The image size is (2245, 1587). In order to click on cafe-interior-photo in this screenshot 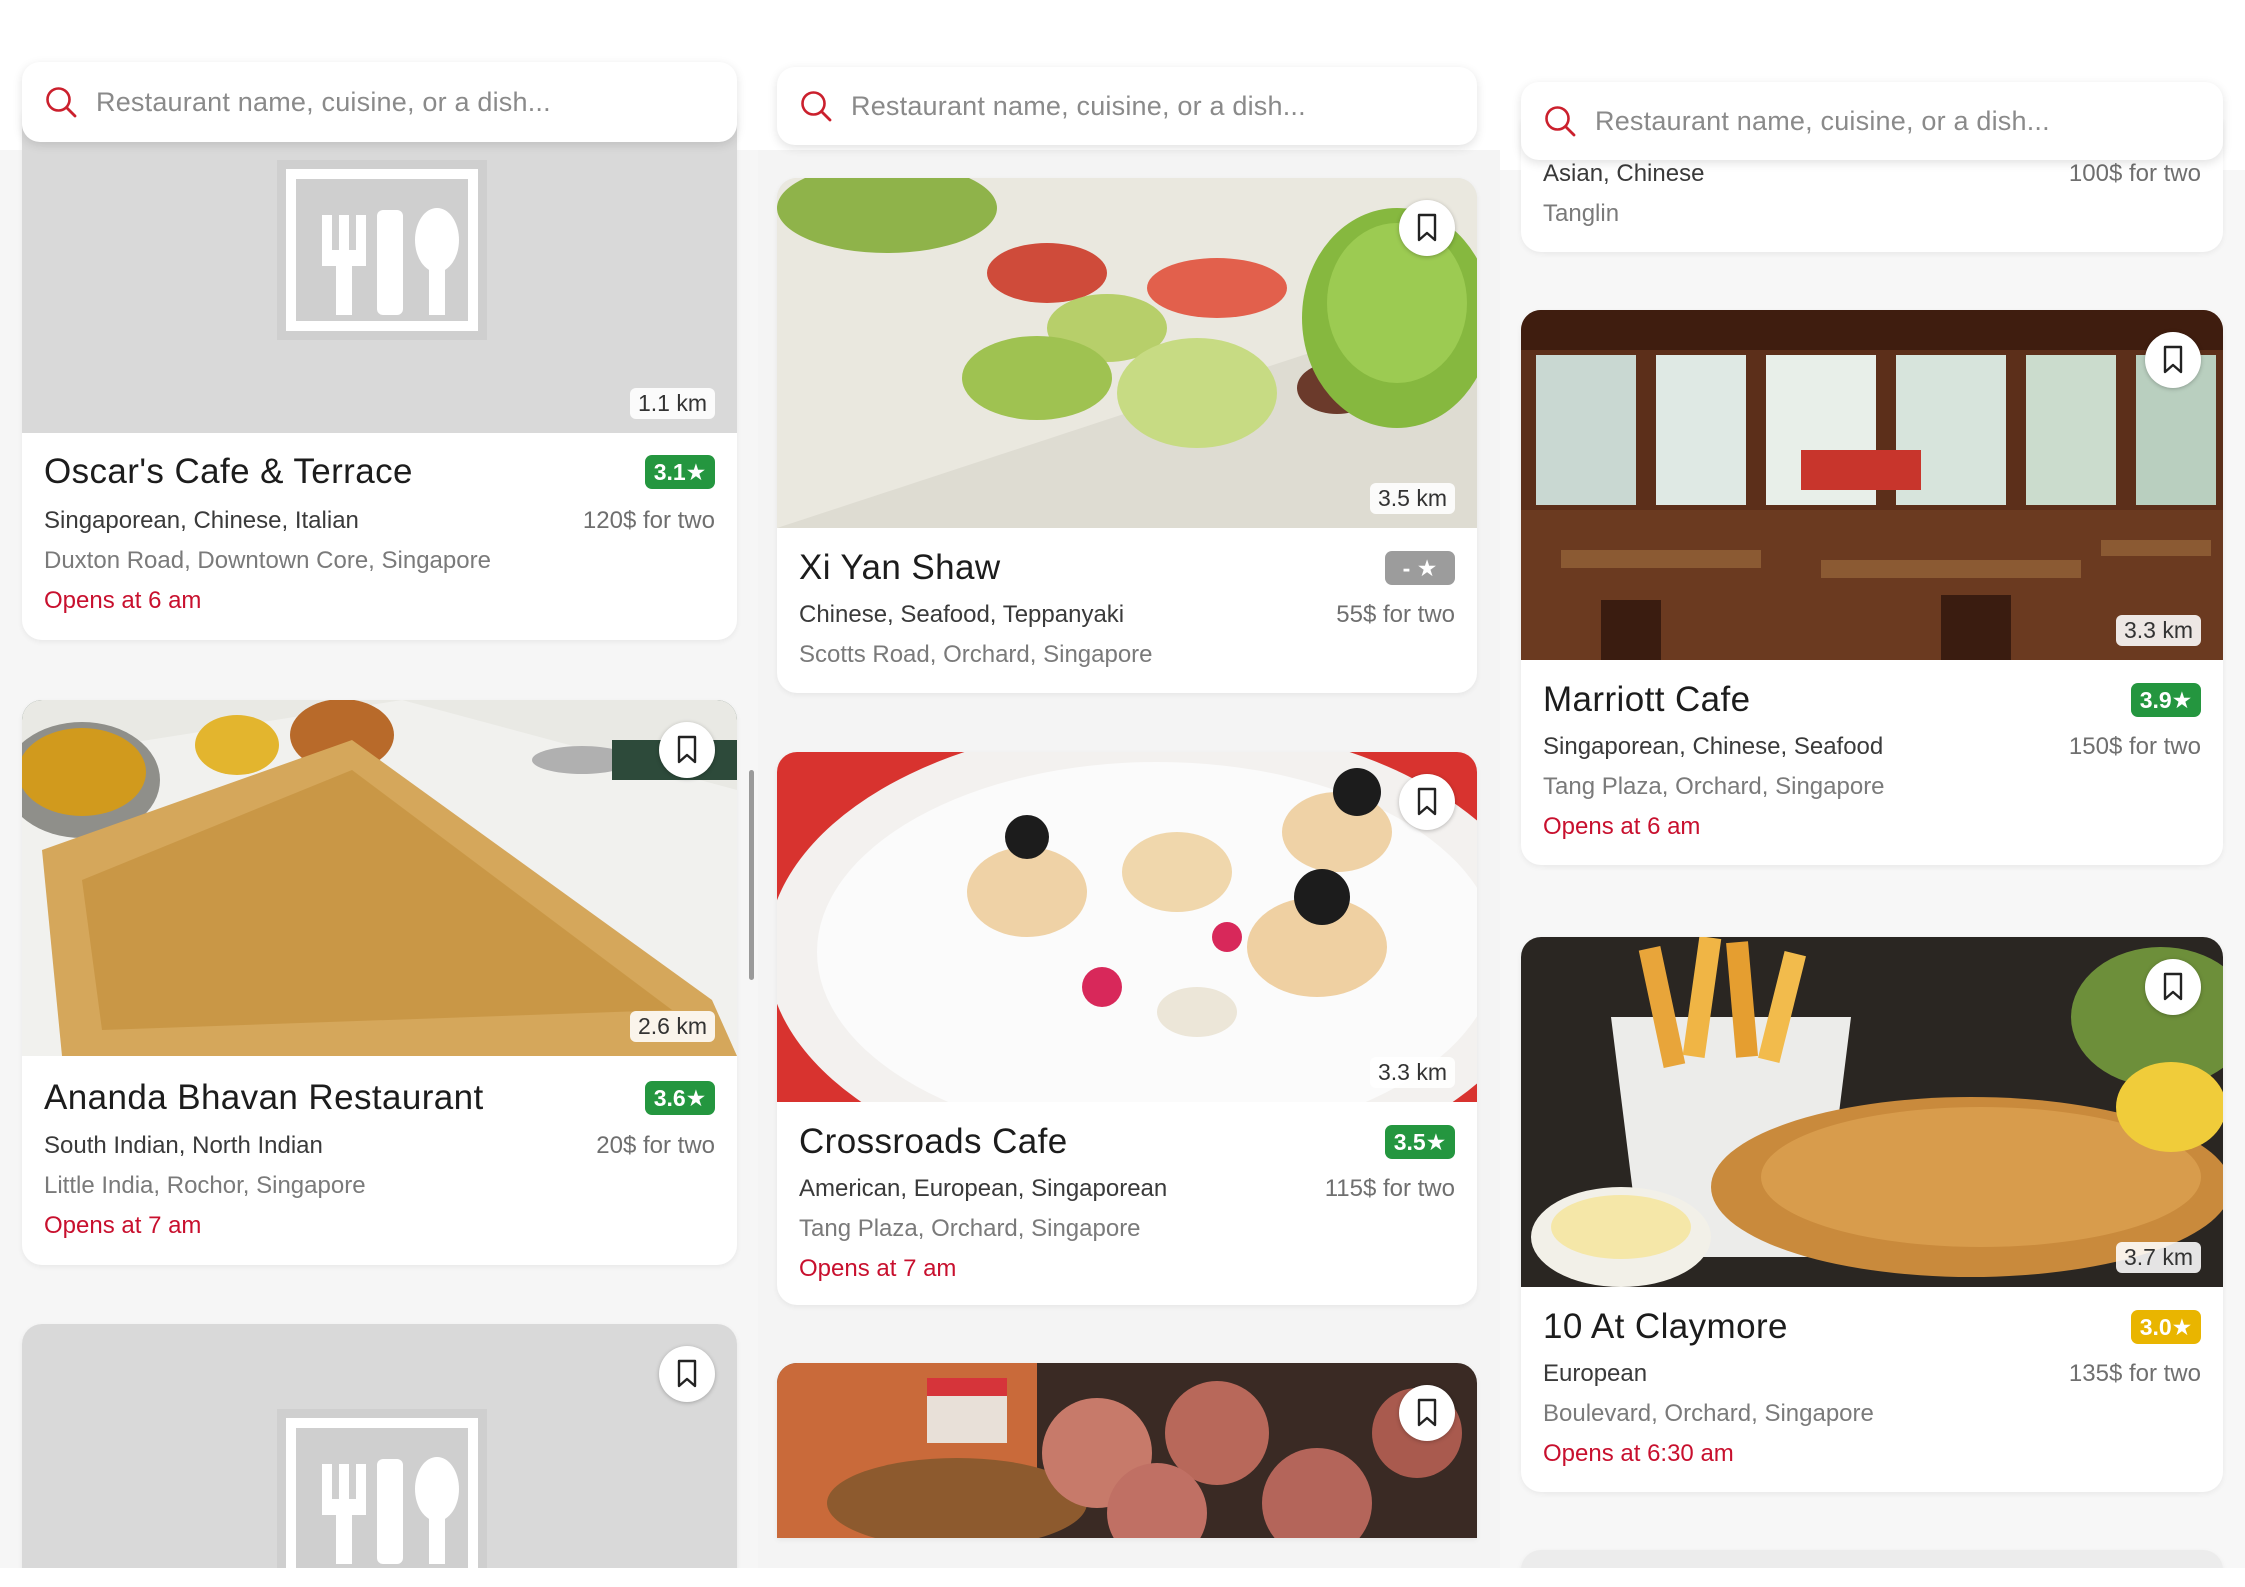, I will do `click(1872, 485)`.